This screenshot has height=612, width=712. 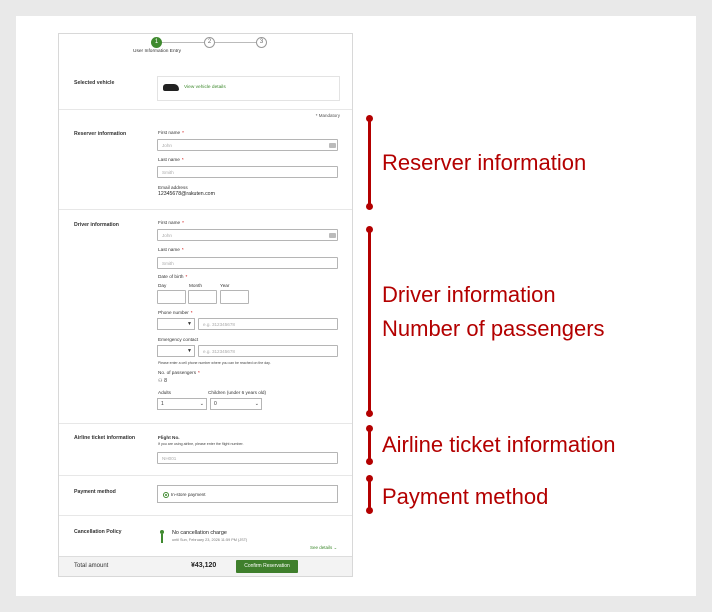 What do you see at coordinates (234, 297) in the screenshot?
I see `dob-year-input` at bounding box center [234, 297].